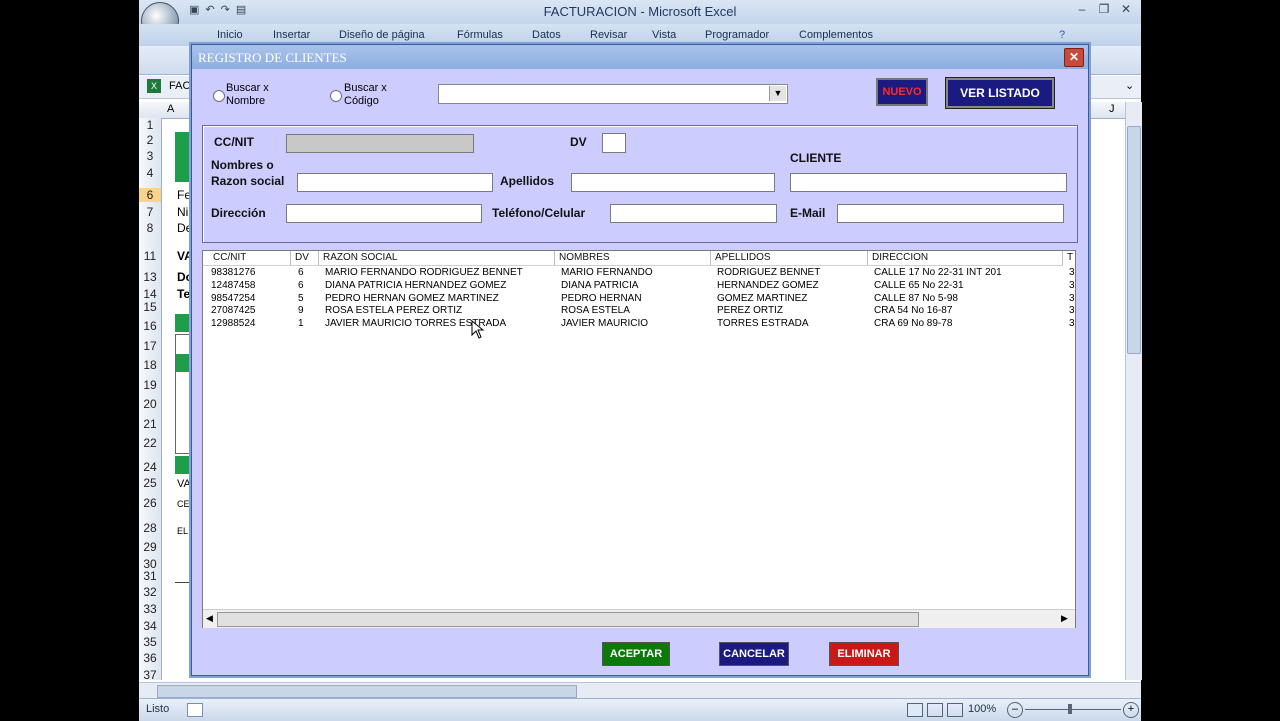  What do you see at coordinates (1000, 93) in the screenshot?
I see `ver-listado-button: VER LISTADO` at bounding box center [1000, 93].